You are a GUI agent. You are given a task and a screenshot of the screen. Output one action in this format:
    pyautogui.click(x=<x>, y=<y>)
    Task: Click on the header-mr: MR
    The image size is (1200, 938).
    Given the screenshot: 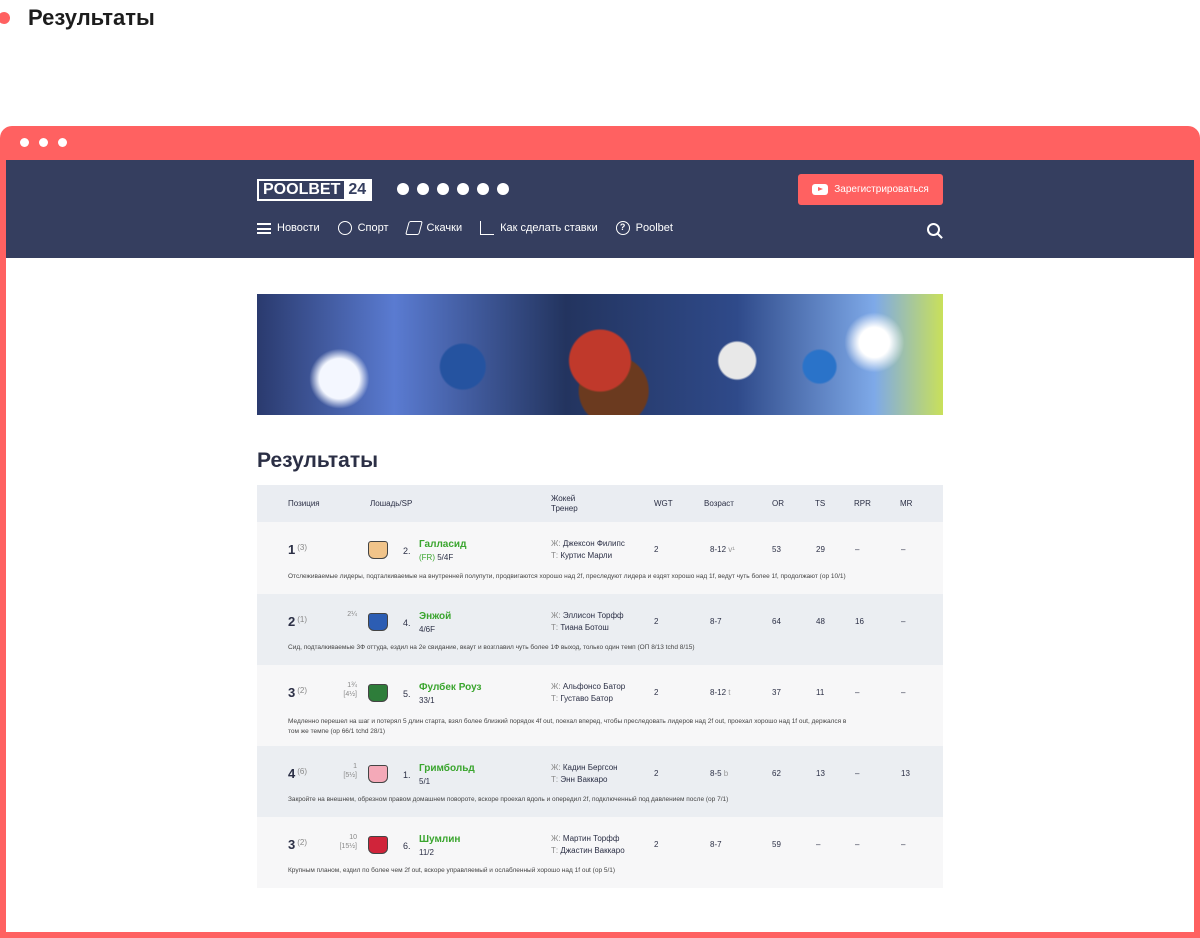 What is the action you would take?
    pyautogui.click(x=906, y=503)
    